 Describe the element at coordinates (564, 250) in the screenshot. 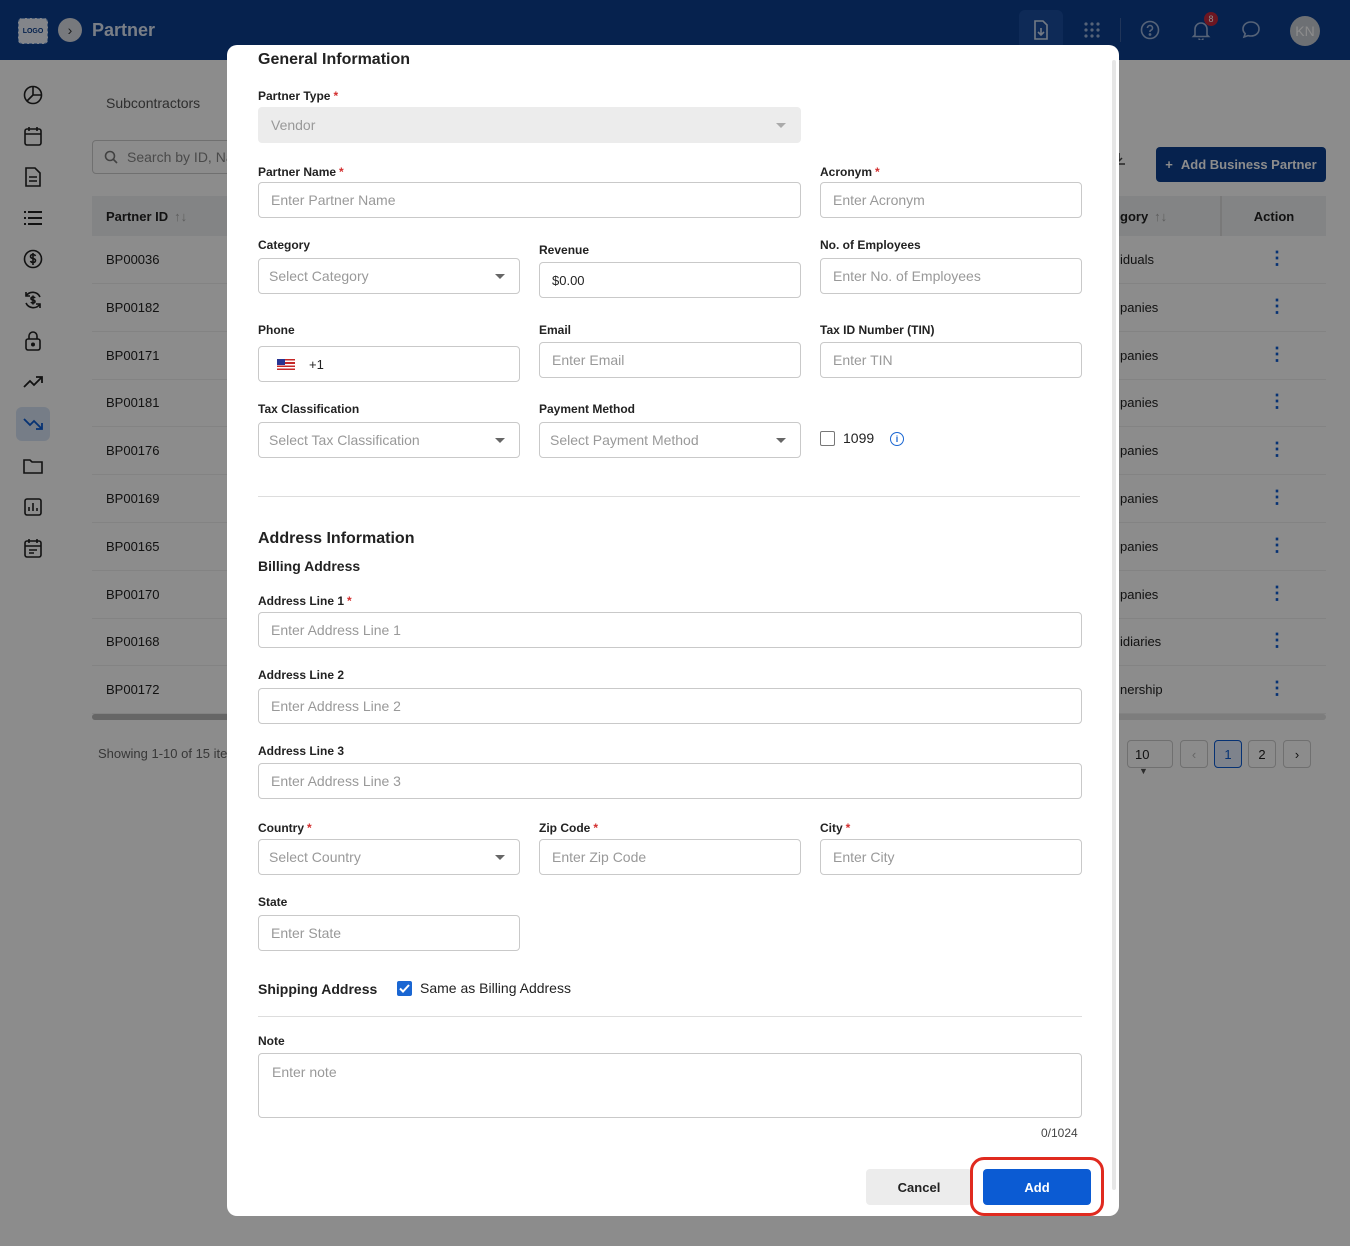

I see `revenue-label: Revenue` at that location.